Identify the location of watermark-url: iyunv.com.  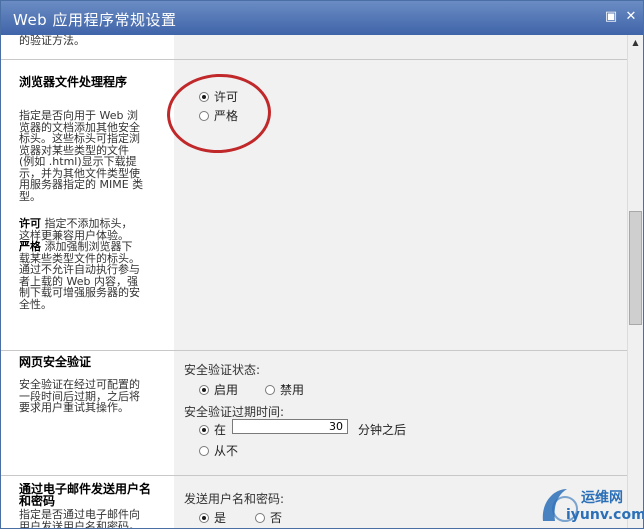
(605, 515).